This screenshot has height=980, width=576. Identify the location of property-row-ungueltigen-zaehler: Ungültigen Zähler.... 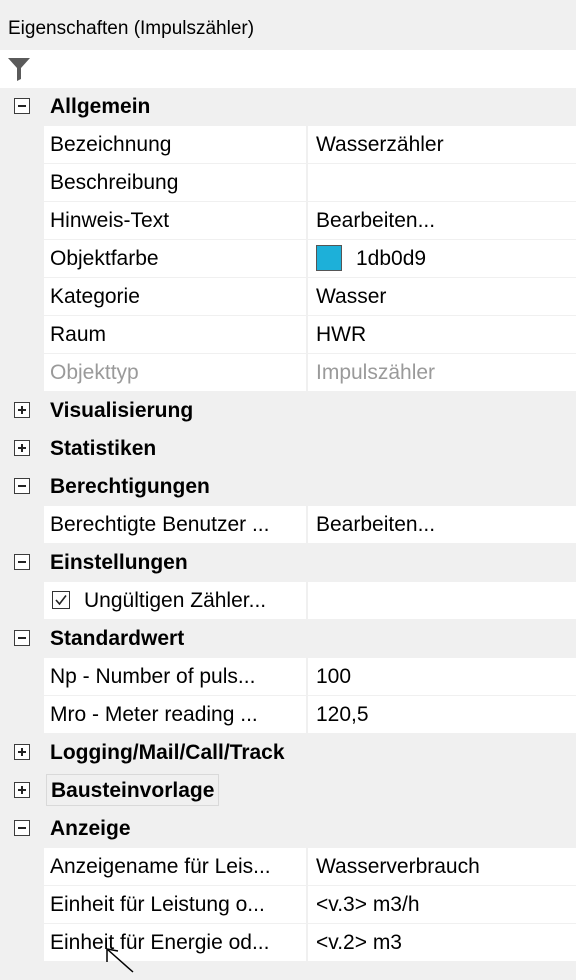
(288, 601).